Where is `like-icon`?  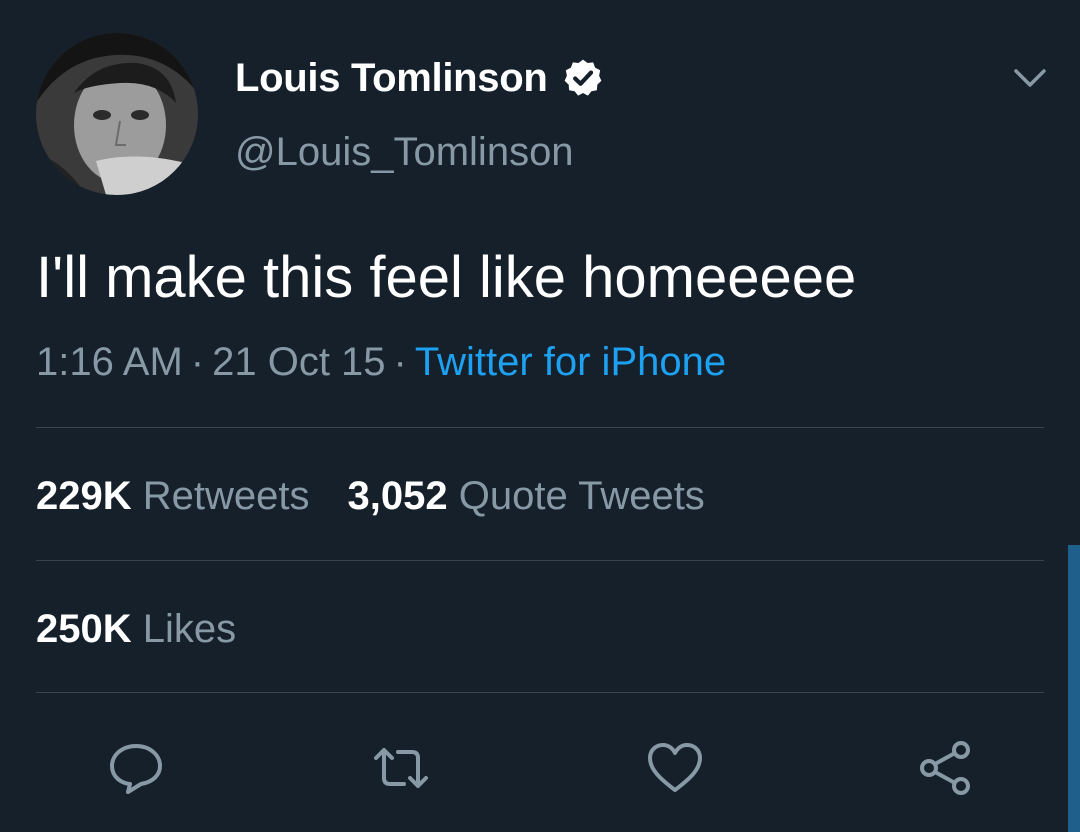
like-icon is located at coordinates (675, 768).